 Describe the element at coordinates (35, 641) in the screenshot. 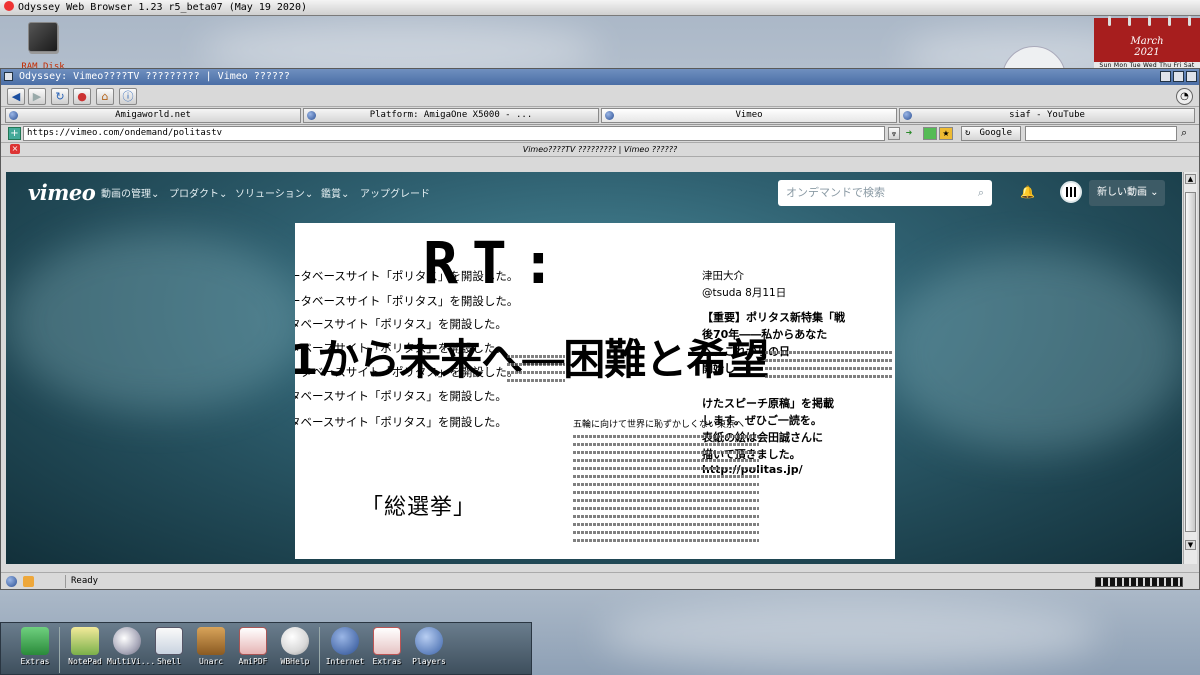

I see `download-icon` at that location.